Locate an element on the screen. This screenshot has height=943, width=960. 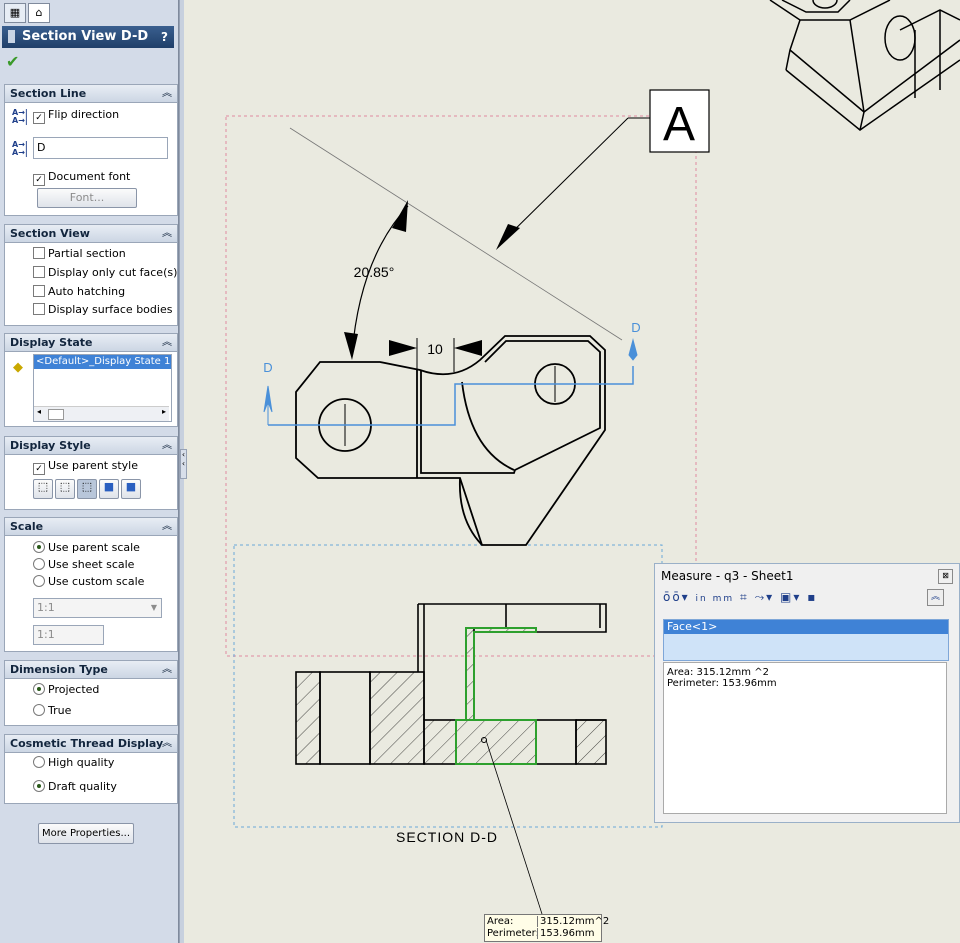
display-only-cut-faces-checkbox: Display only cut face(s) is located at coordinates (105, 272).